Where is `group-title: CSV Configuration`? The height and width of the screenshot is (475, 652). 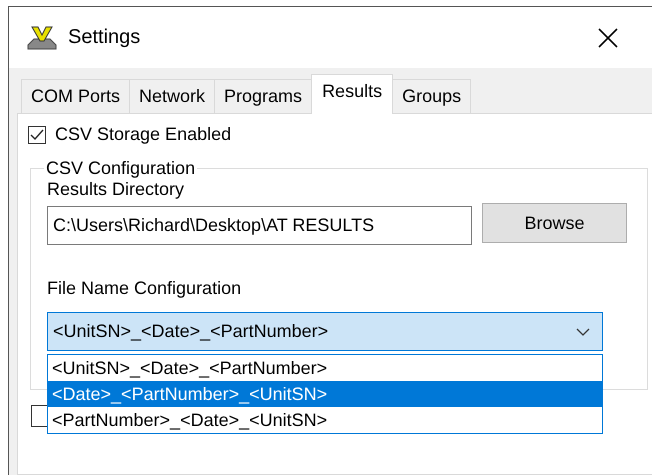
group-title: CSV Configuration is located at coordinates (120, 168).